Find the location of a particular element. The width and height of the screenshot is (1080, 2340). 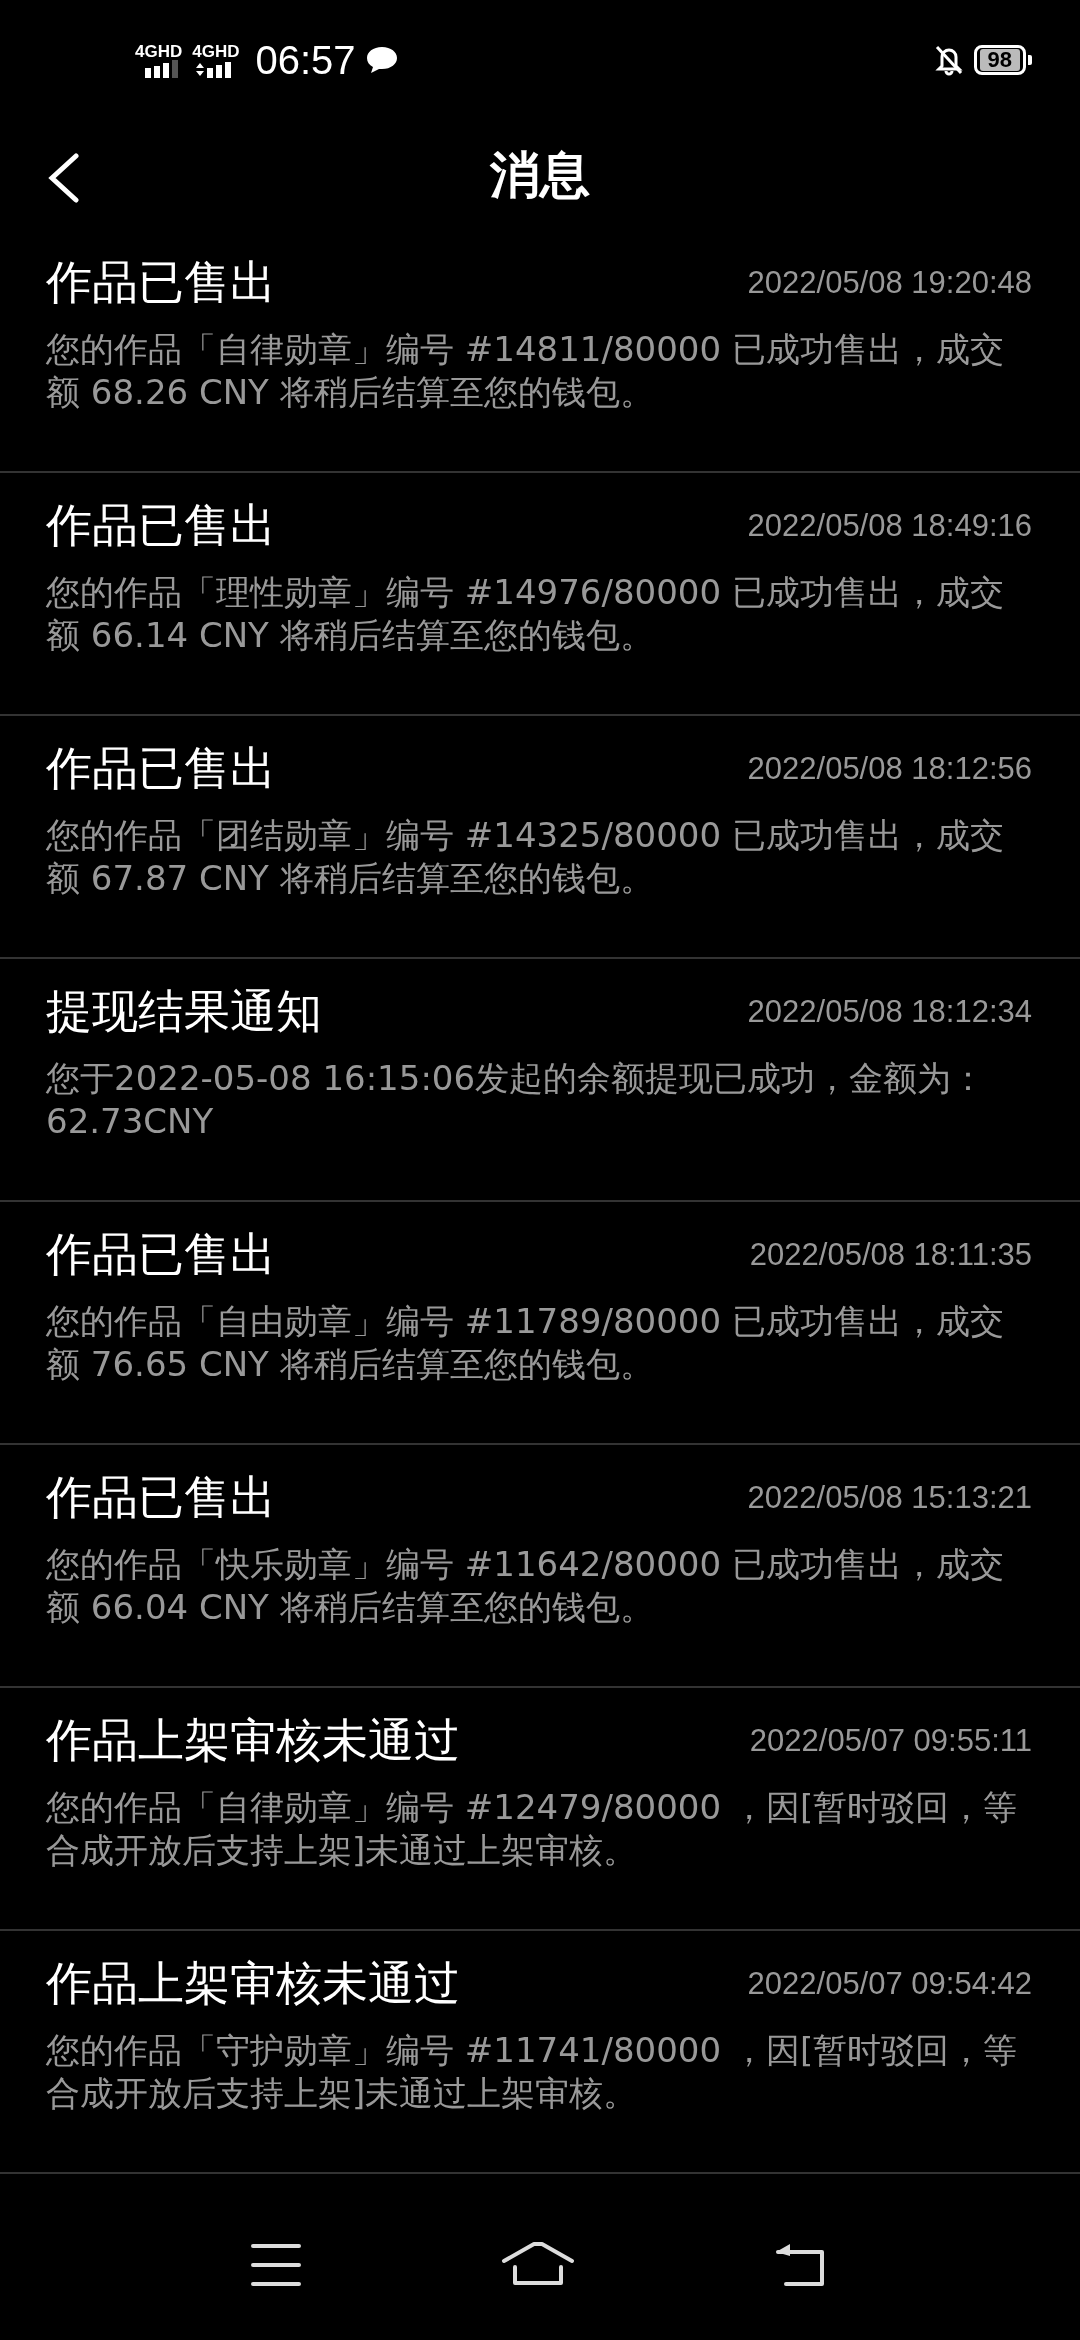

message-time: 2022/05/07 09:54:42 is located at coordinates (889, 1984).